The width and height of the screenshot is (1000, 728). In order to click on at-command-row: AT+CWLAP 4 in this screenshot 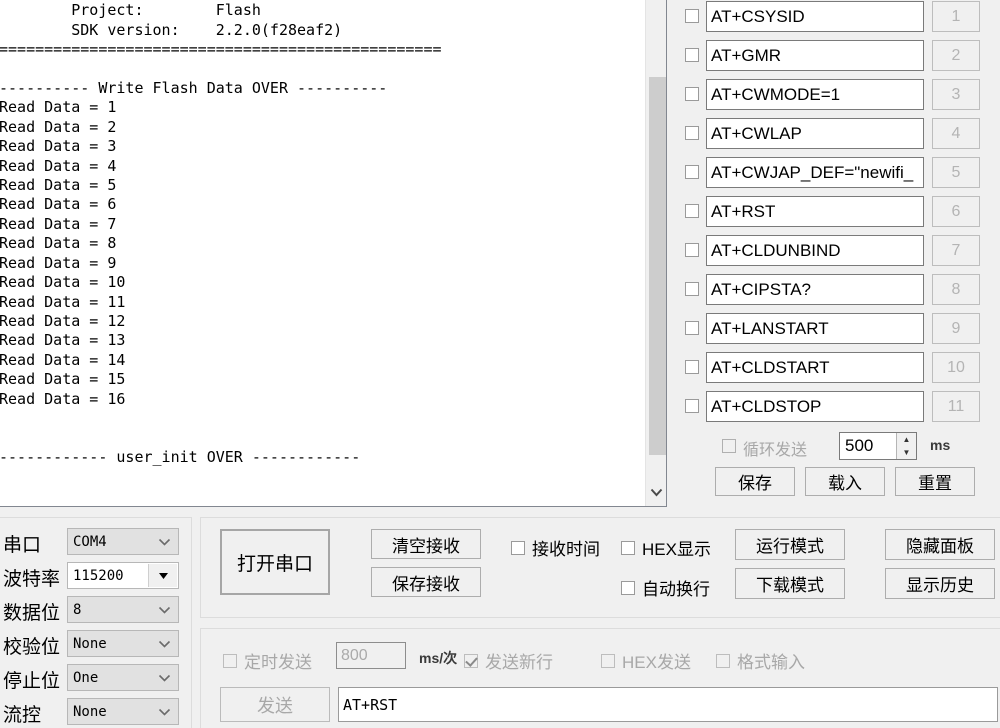, I will do `click(836, 133)`.